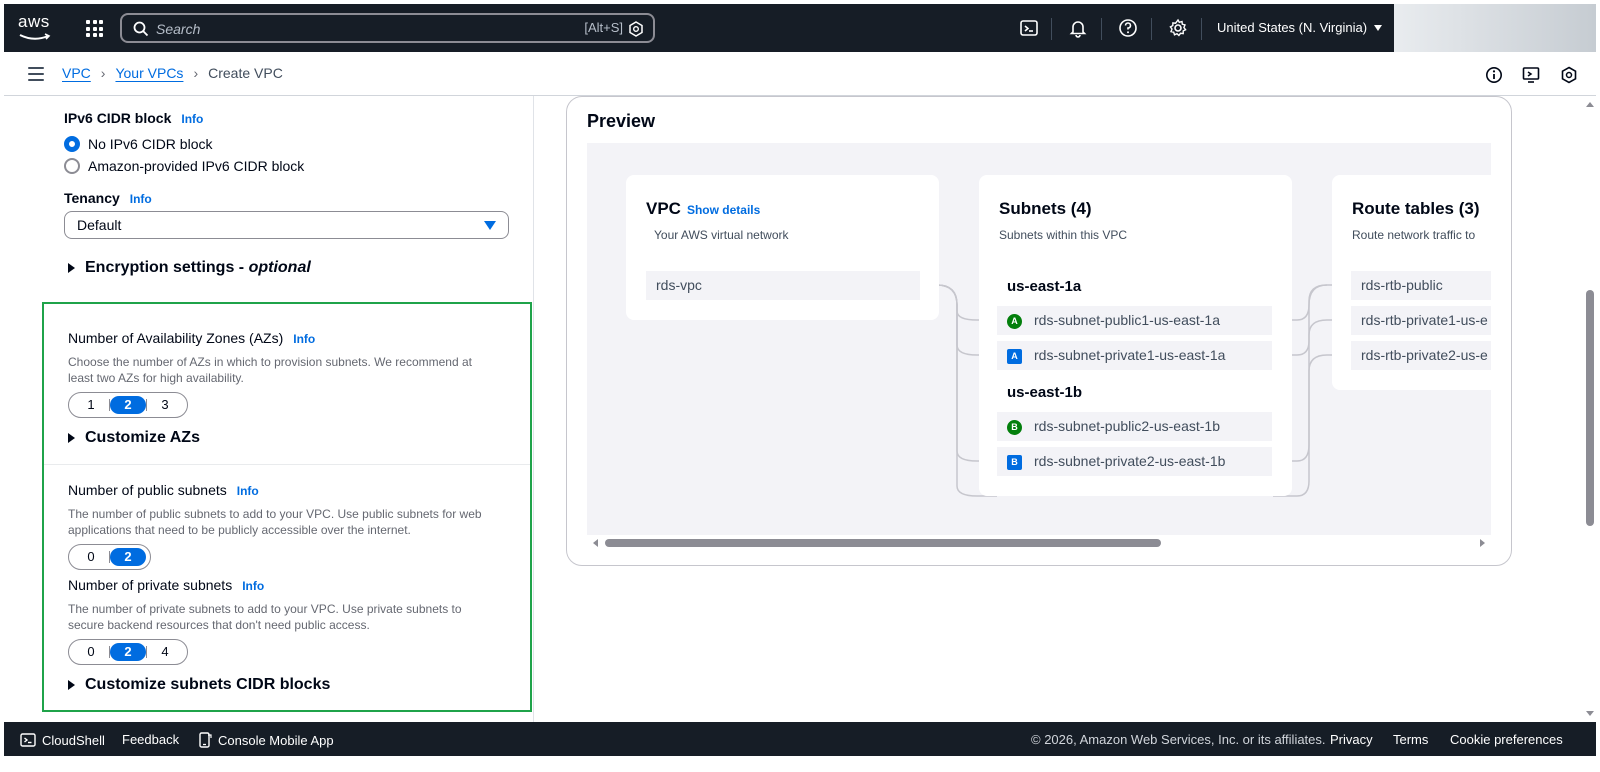  What do you see at coordinates (36, 74) in the screenshot?
I see `menu-icon` at bounding box center [36, 74].